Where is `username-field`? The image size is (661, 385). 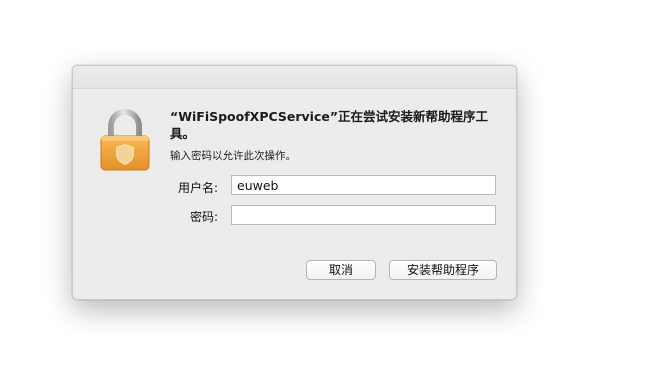
username-field is located at coordinates (363, 185).